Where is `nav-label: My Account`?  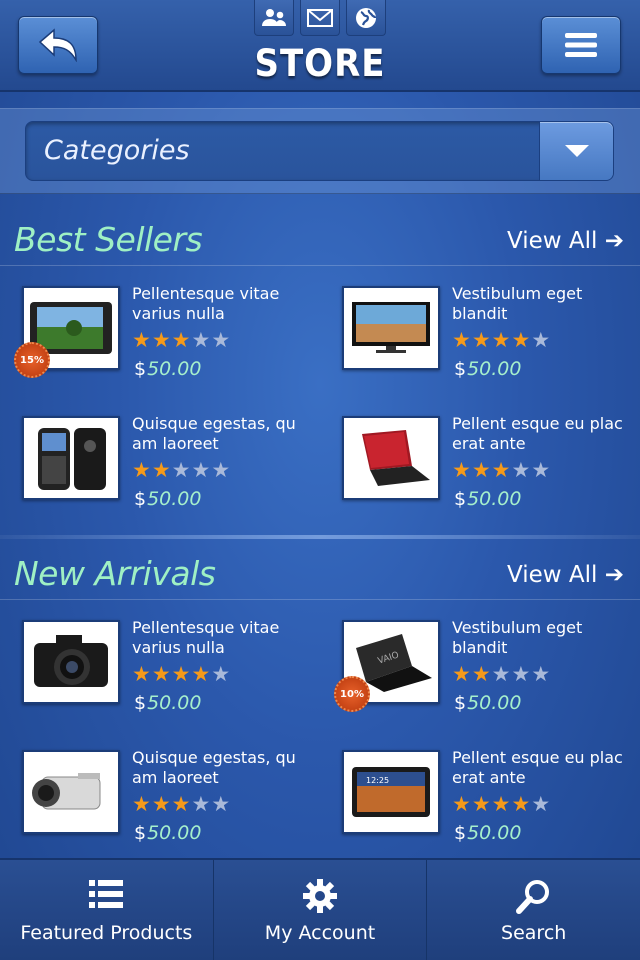 nav-label: My Account is located at coordinates (320, 933).